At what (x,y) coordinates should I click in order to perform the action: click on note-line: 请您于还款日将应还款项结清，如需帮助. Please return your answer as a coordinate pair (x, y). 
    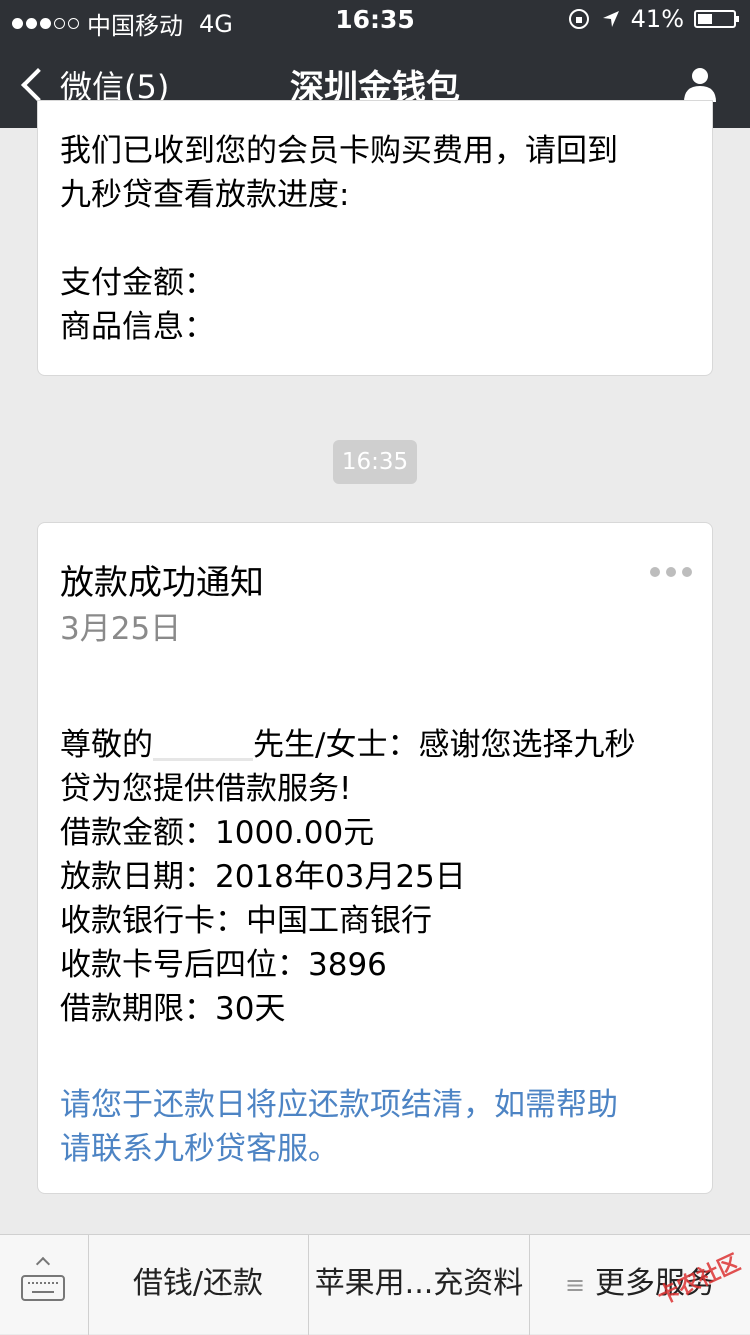
    Looking at the image, I should click on (339, 1105).